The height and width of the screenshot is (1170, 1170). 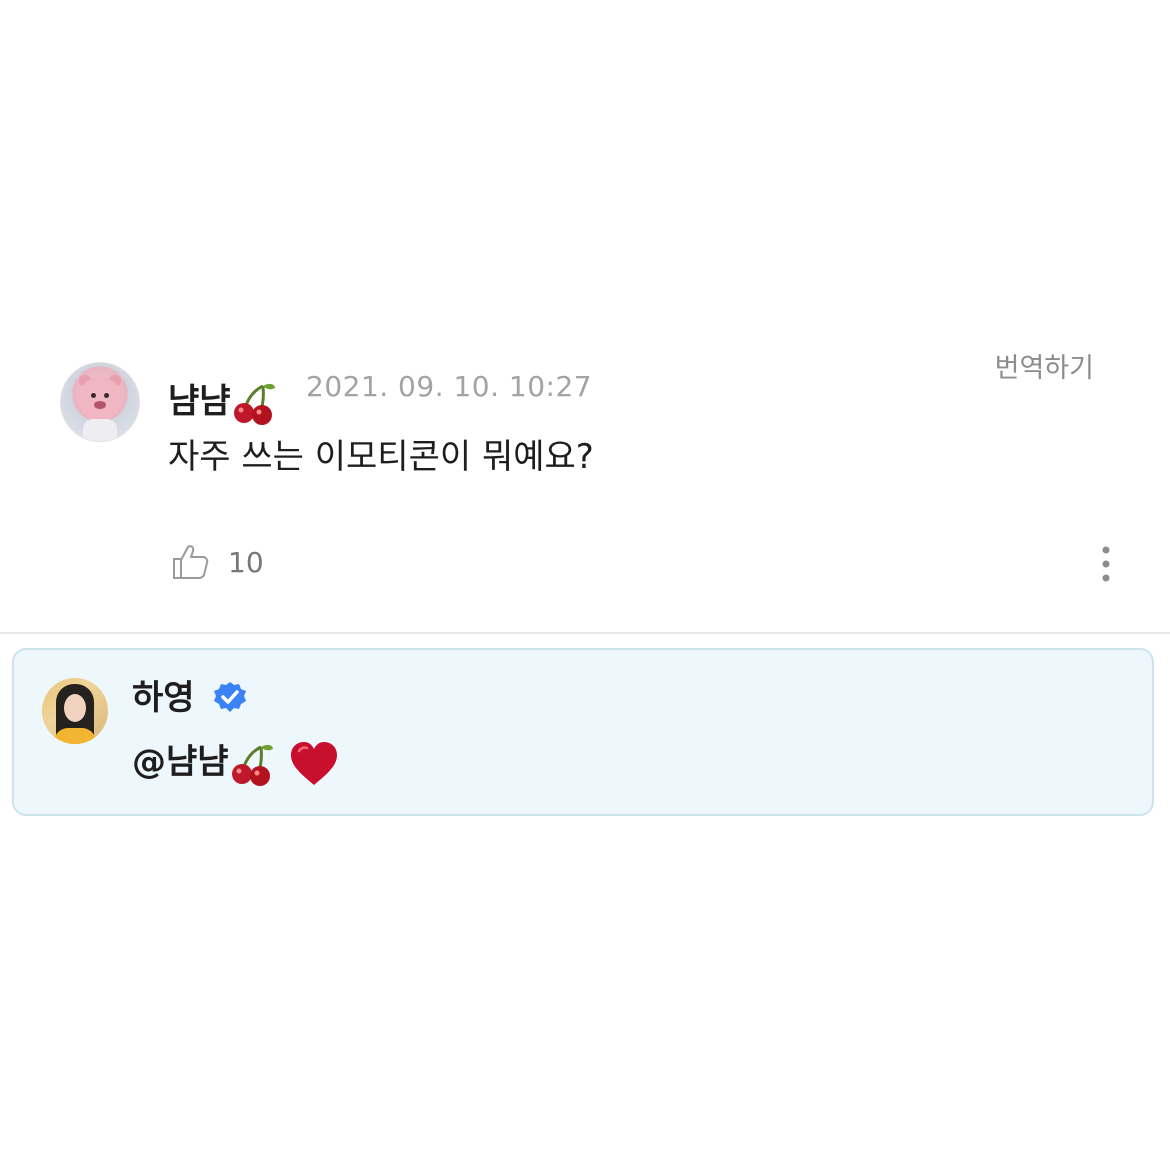 What do you see at coordinates (1044, 365) in the screenshot?
I see `translate-button: 번역하기` at bounding box center [1044, 365].